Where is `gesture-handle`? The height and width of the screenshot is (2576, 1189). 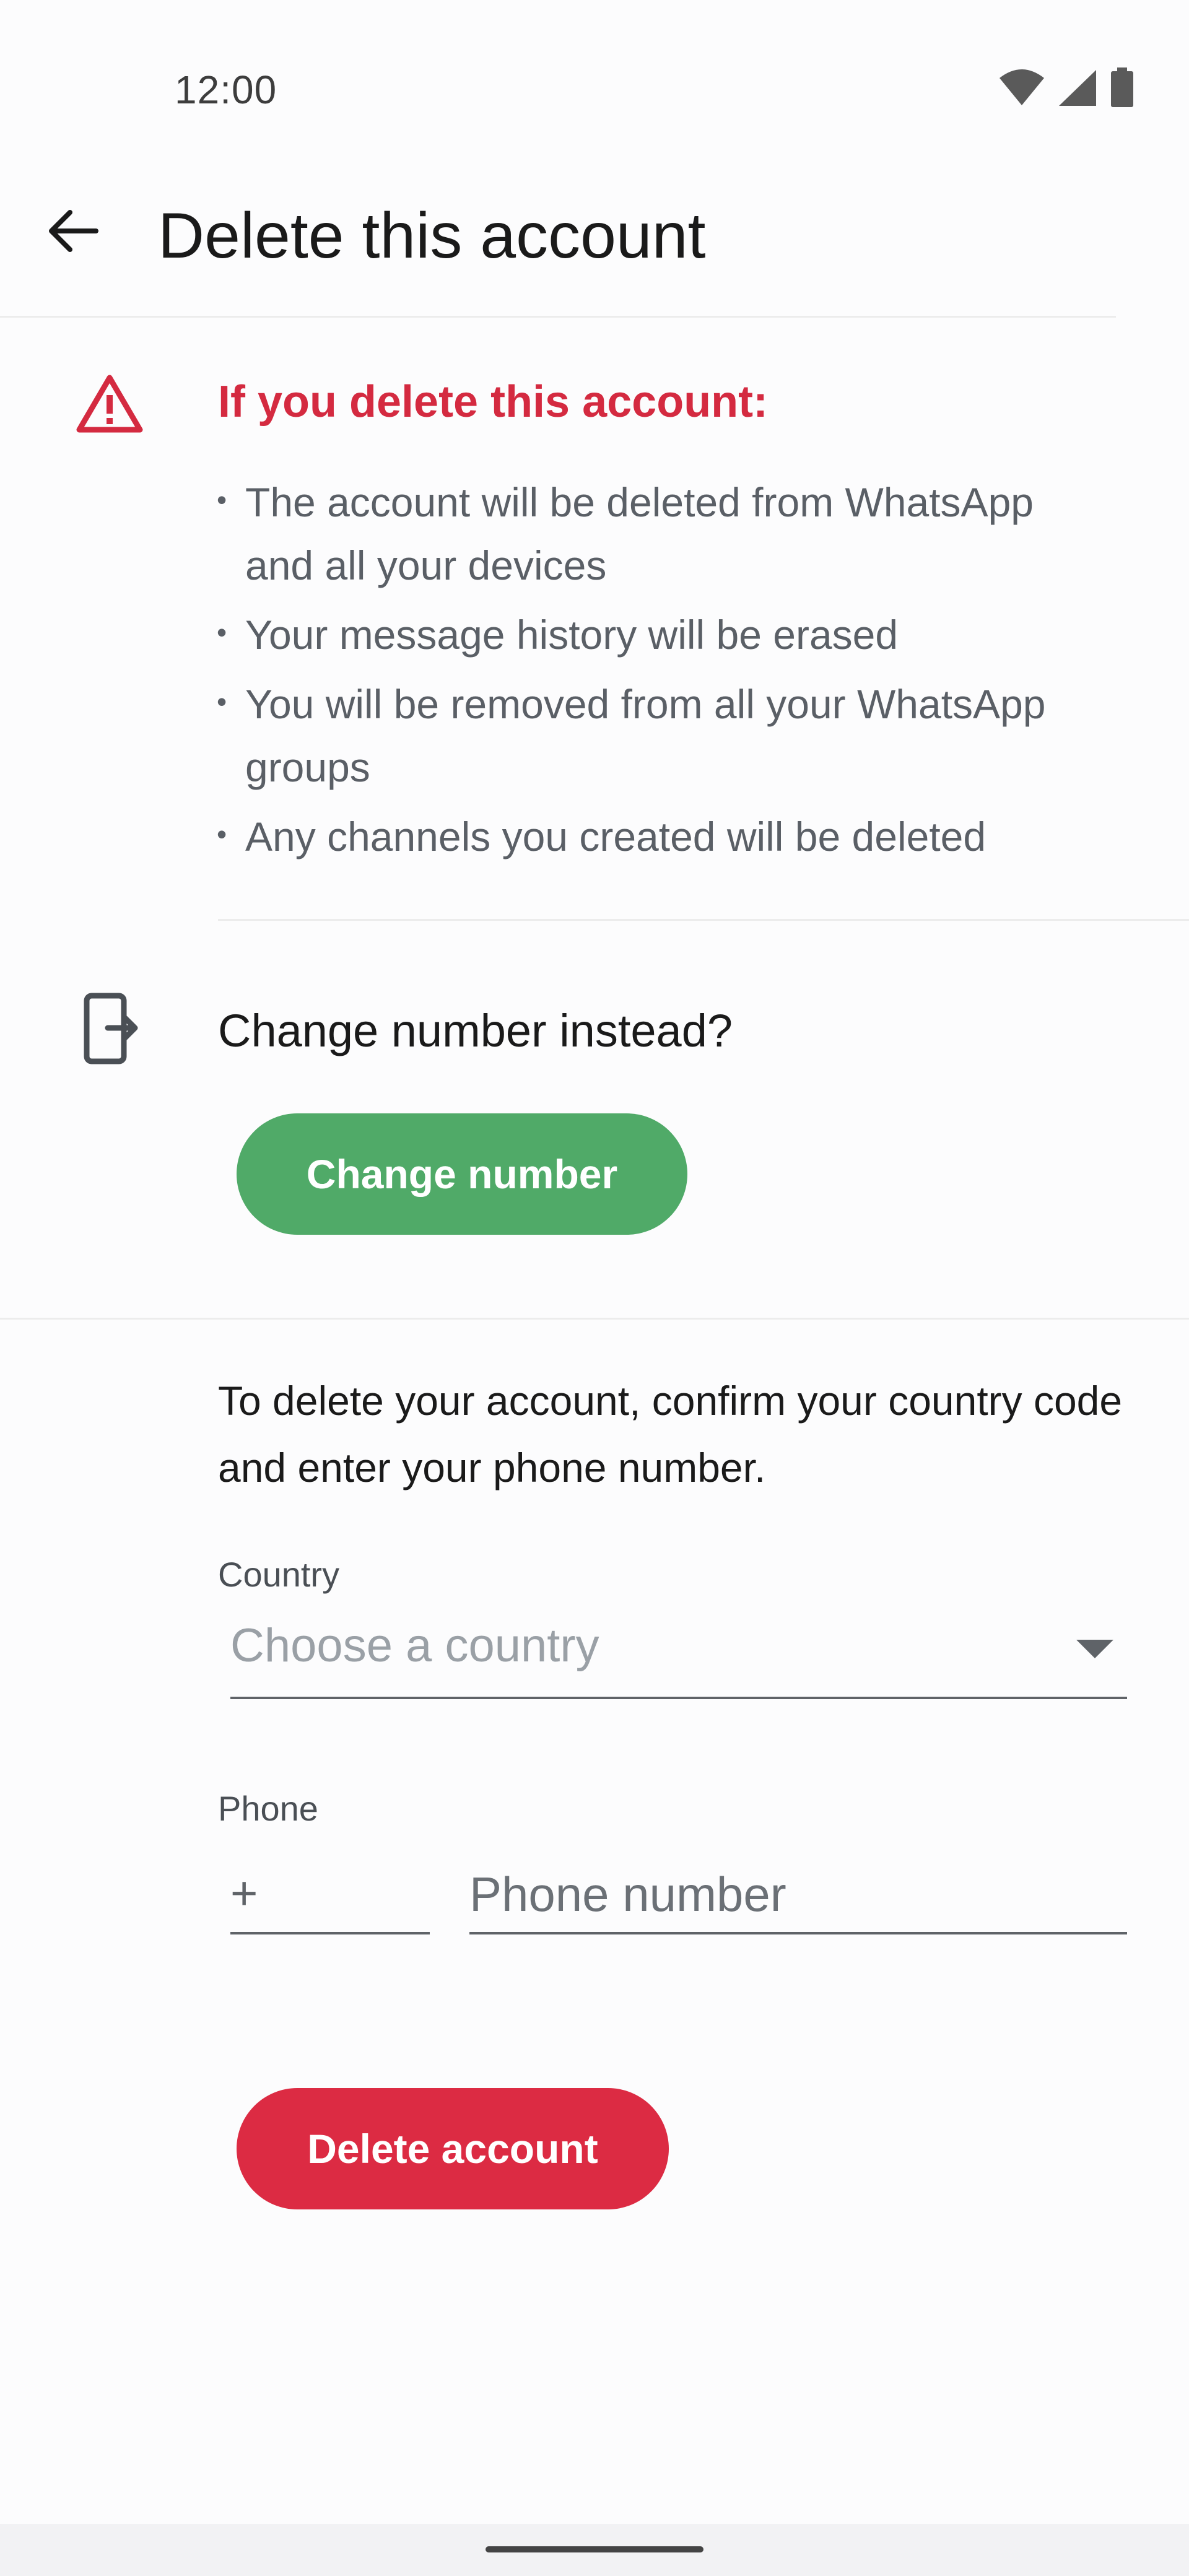
gesture-handle is located at coordinates (594, 2549).